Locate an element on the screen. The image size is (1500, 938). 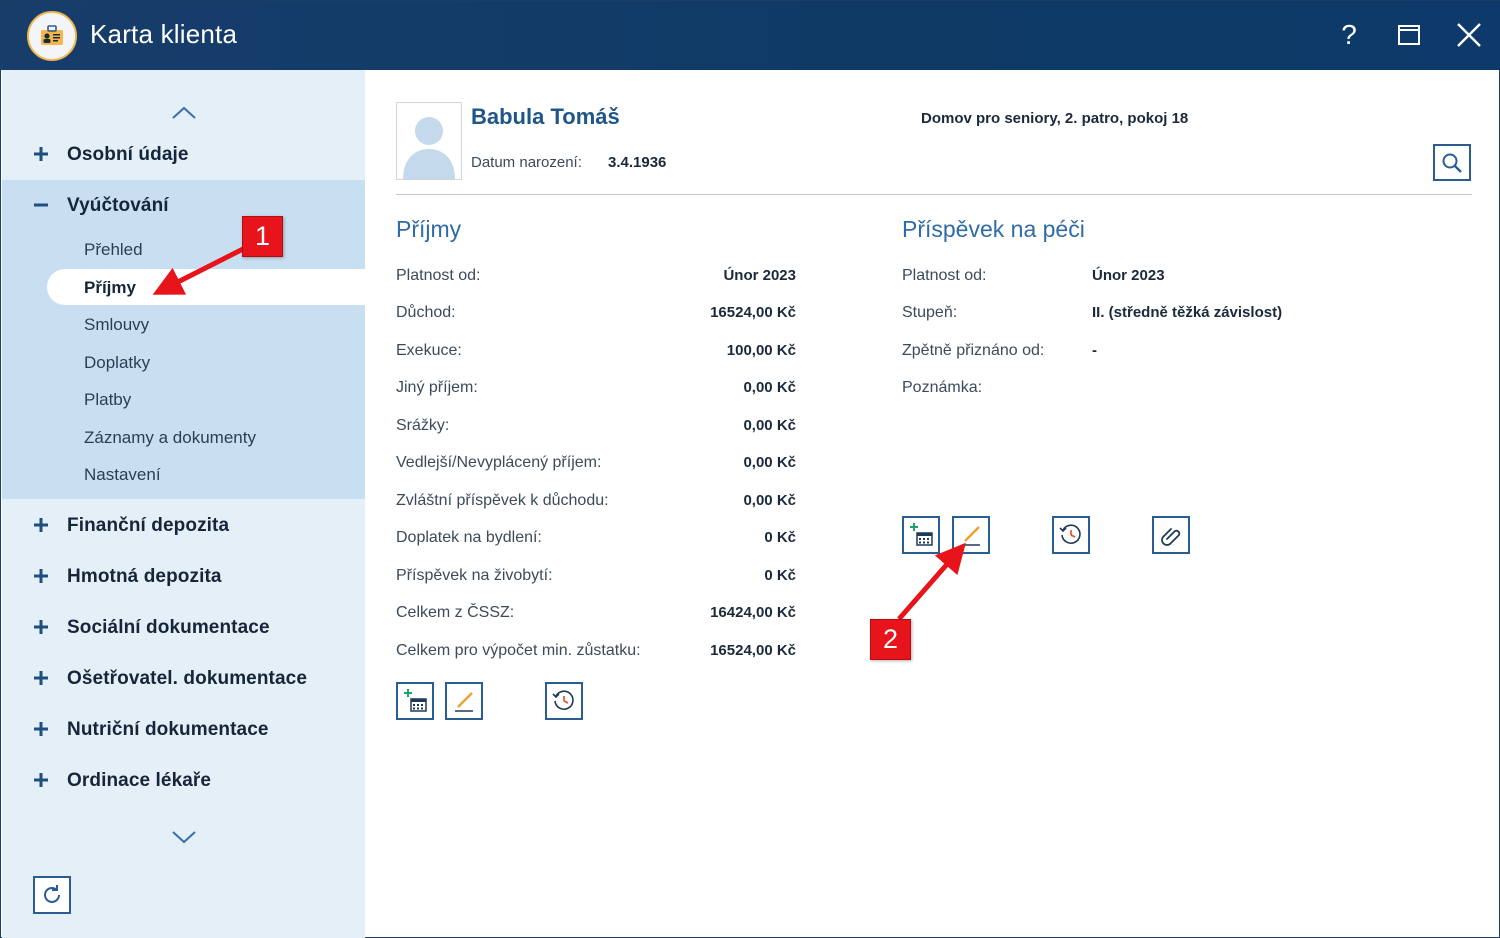
sidebar-subitem-smlouvy: Smlouvy is located at coordinates (116, 325).